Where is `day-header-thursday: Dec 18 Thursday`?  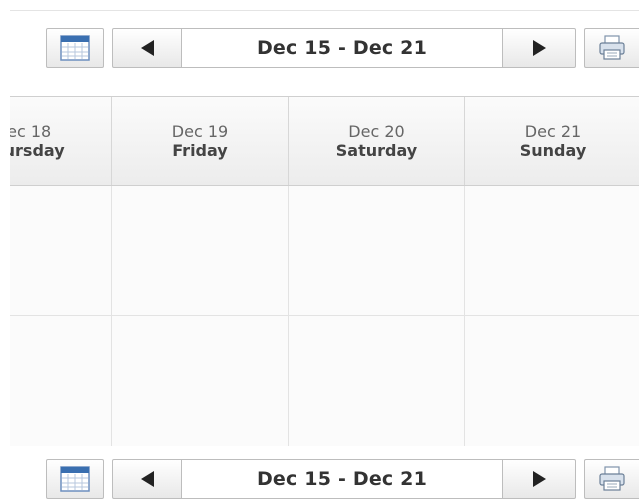 day-header-thursday: Dec 18 Thursday is located at coordinates (61, 141).